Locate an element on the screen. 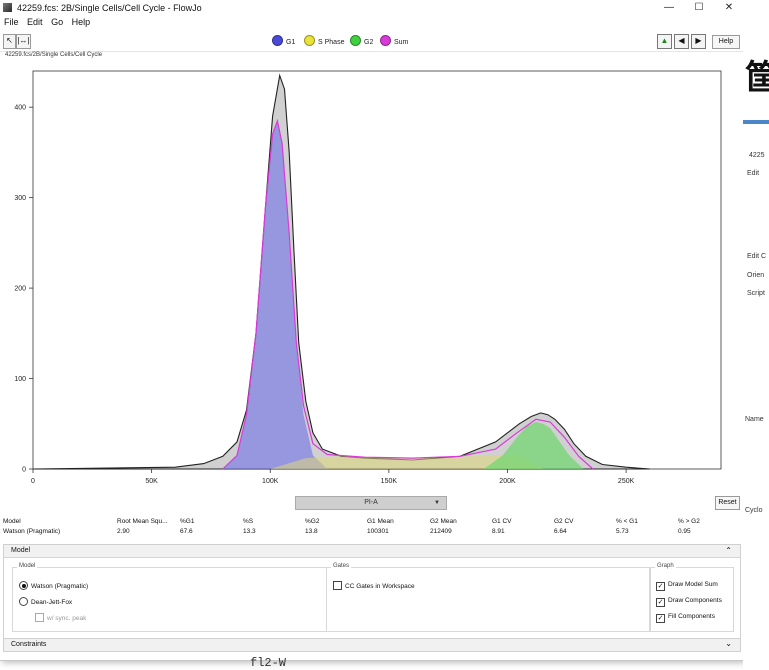  minimize-button: — is located at coordinates (669, 8).